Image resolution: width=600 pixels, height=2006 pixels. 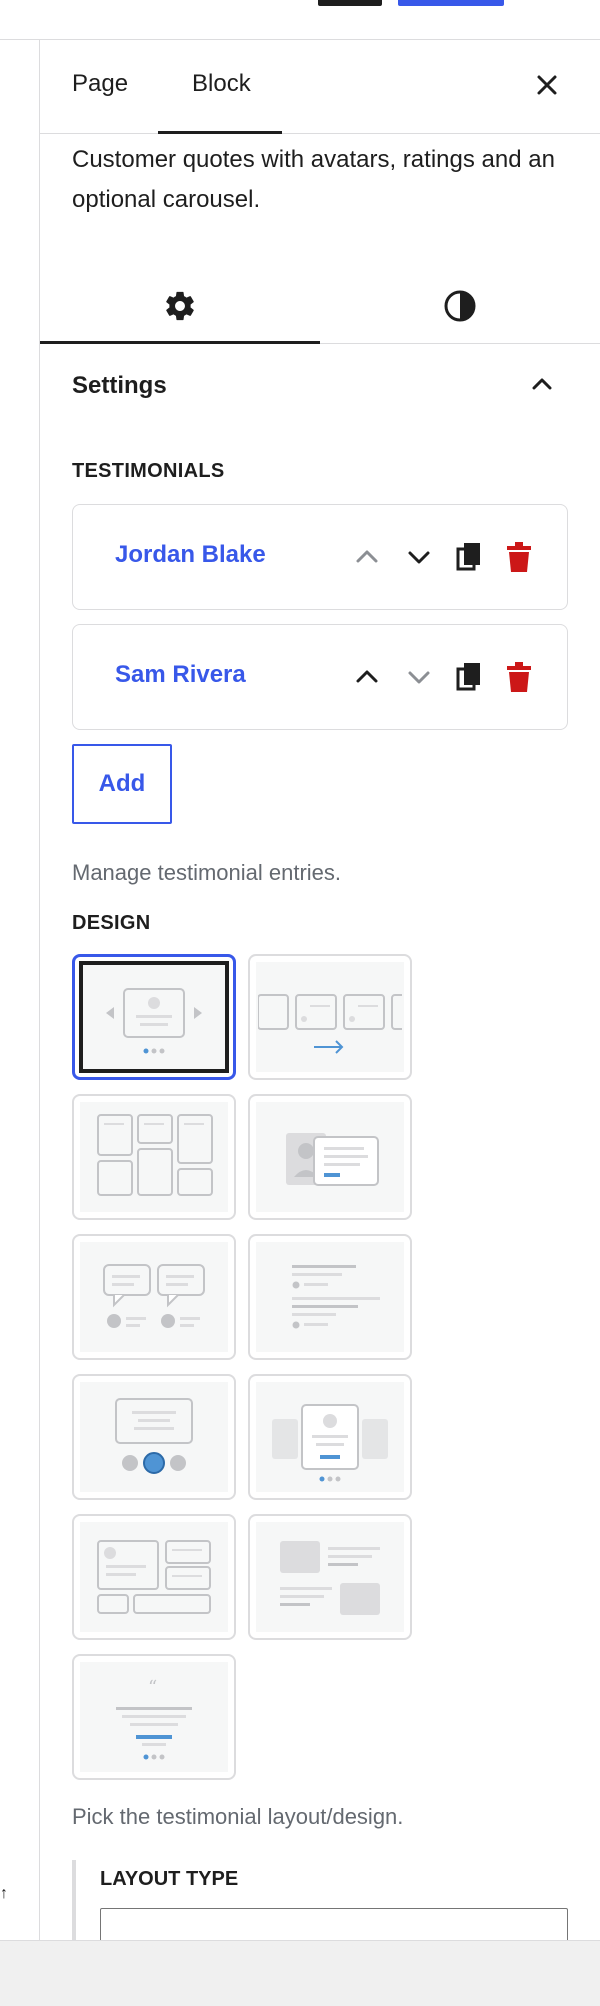 I want to click on add-testimonial-button: Add, so click(x=122, y=784).